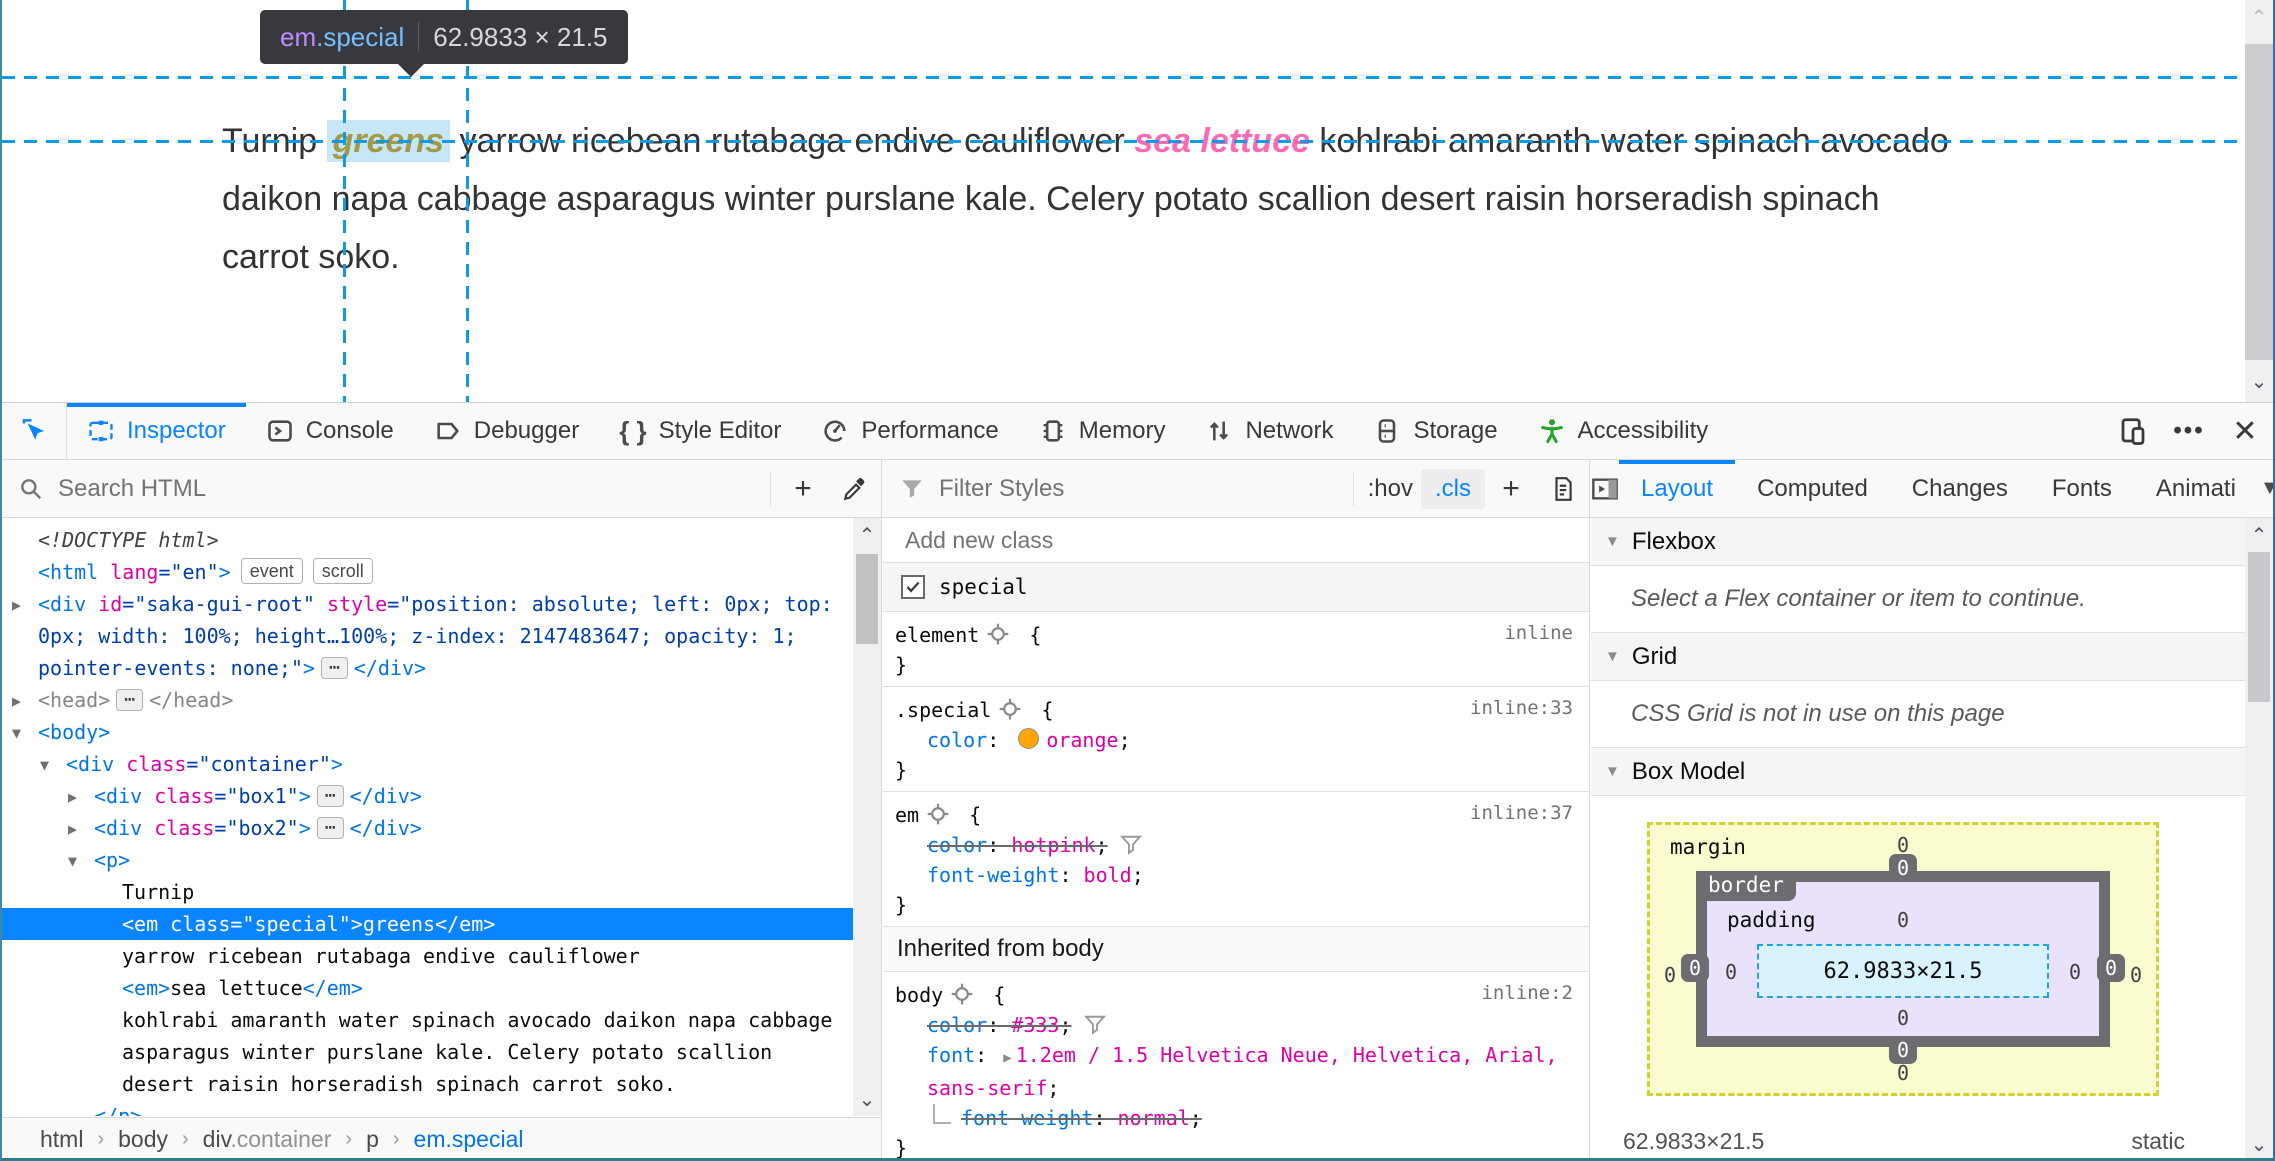 This screenshot has width=2275, height=1161. What do you see at coordinates (951, 1055) in the screenshot?
I see `property-name: font` at bounding box center [951, 1055].